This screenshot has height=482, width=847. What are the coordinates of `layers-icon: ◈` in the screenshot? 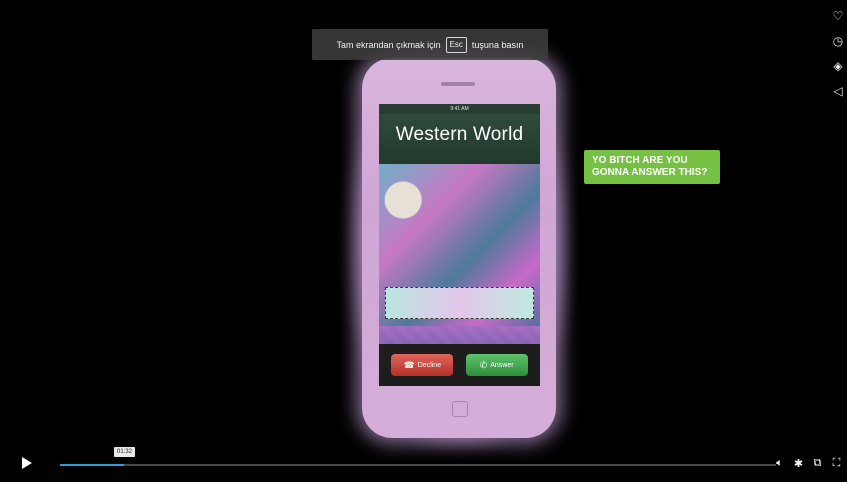 It's located at (837, 66).